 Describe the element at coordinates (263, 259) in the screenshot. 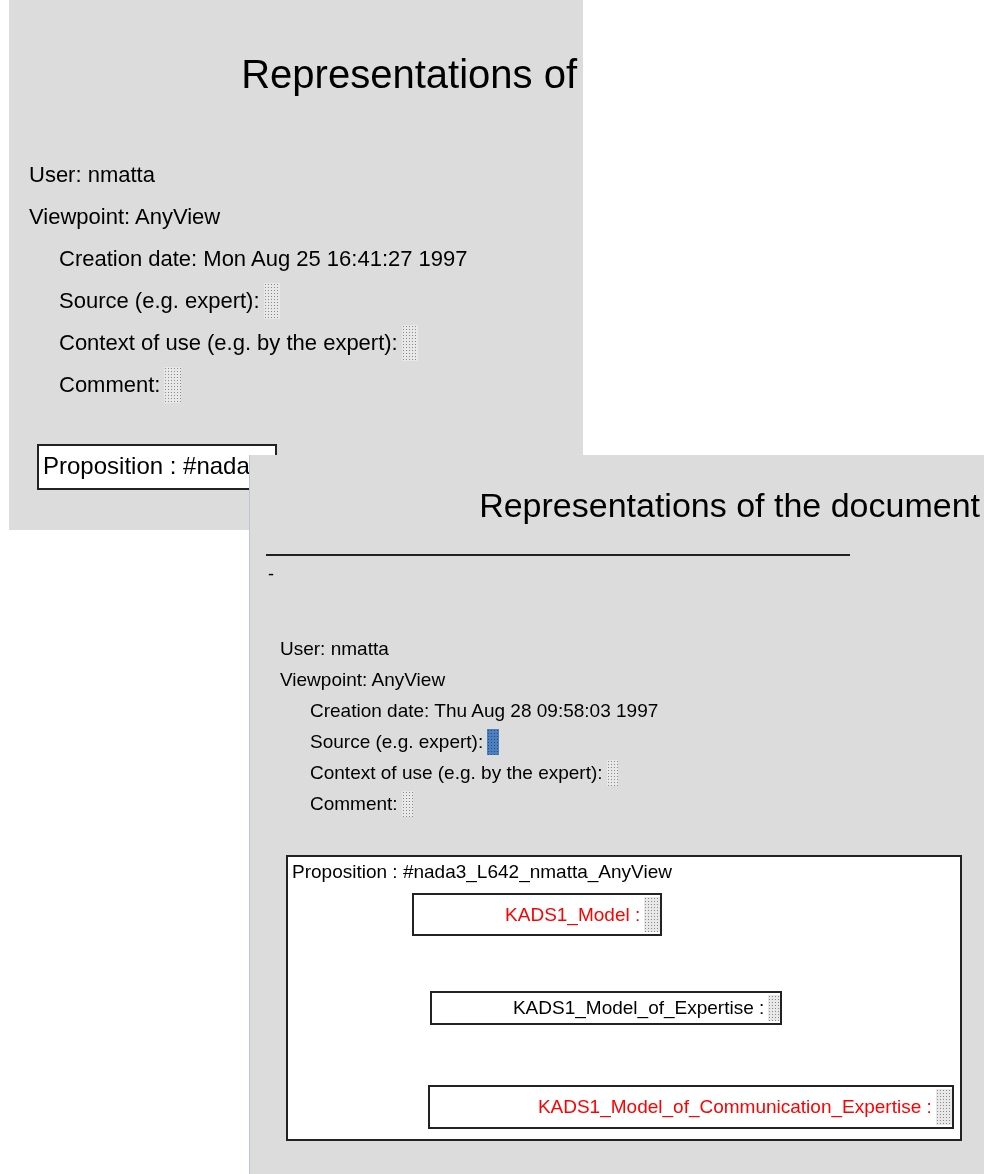

I see `field-label: Creation date: Mon Aug 25 16:41:27 1997` at that location.